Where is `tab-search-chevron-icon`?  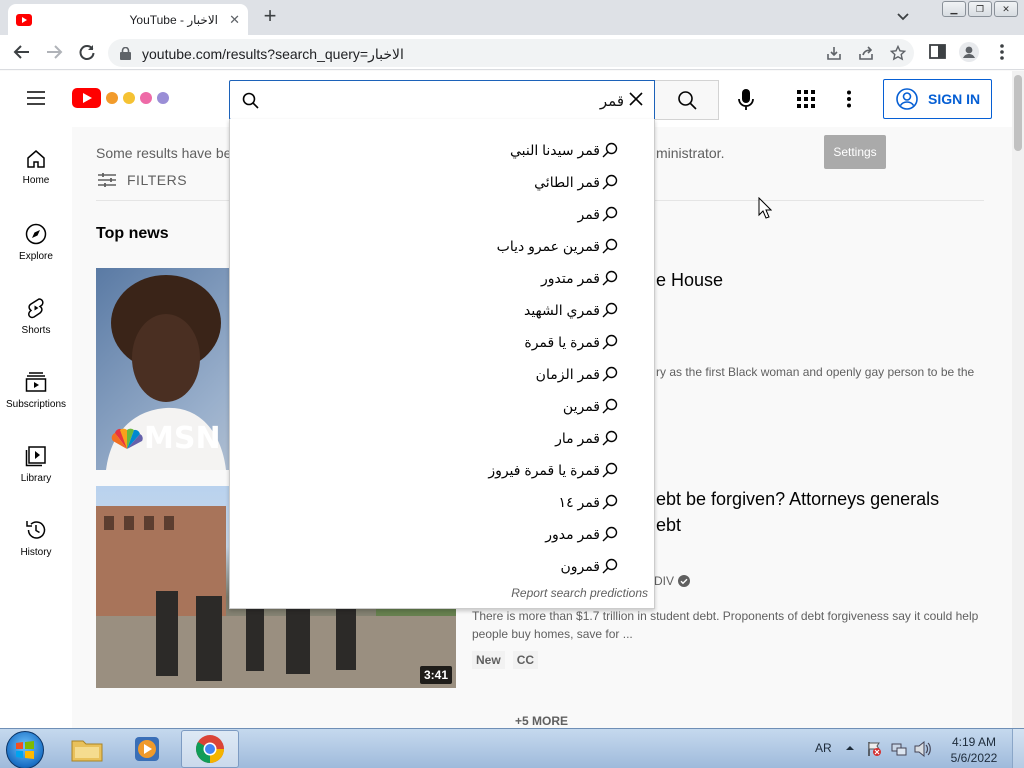
tab-search-chevron-icon is located at coordinates (903, 17).